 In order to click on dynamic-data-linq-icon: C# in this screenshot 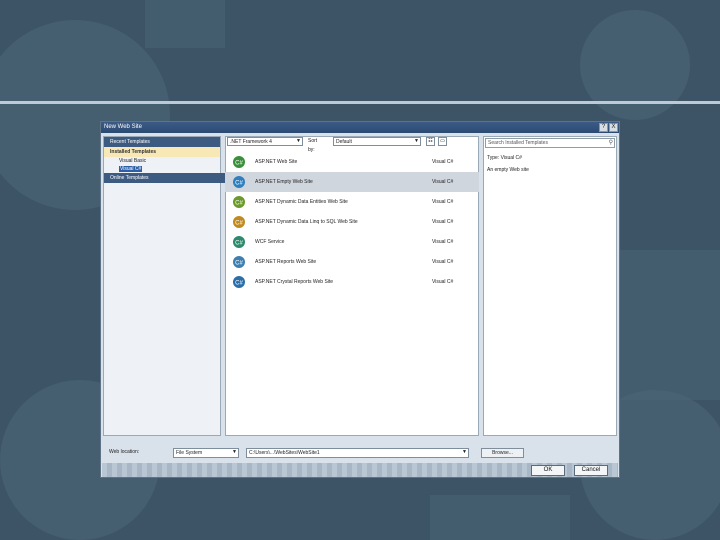, I will do `click(239, 222)`.